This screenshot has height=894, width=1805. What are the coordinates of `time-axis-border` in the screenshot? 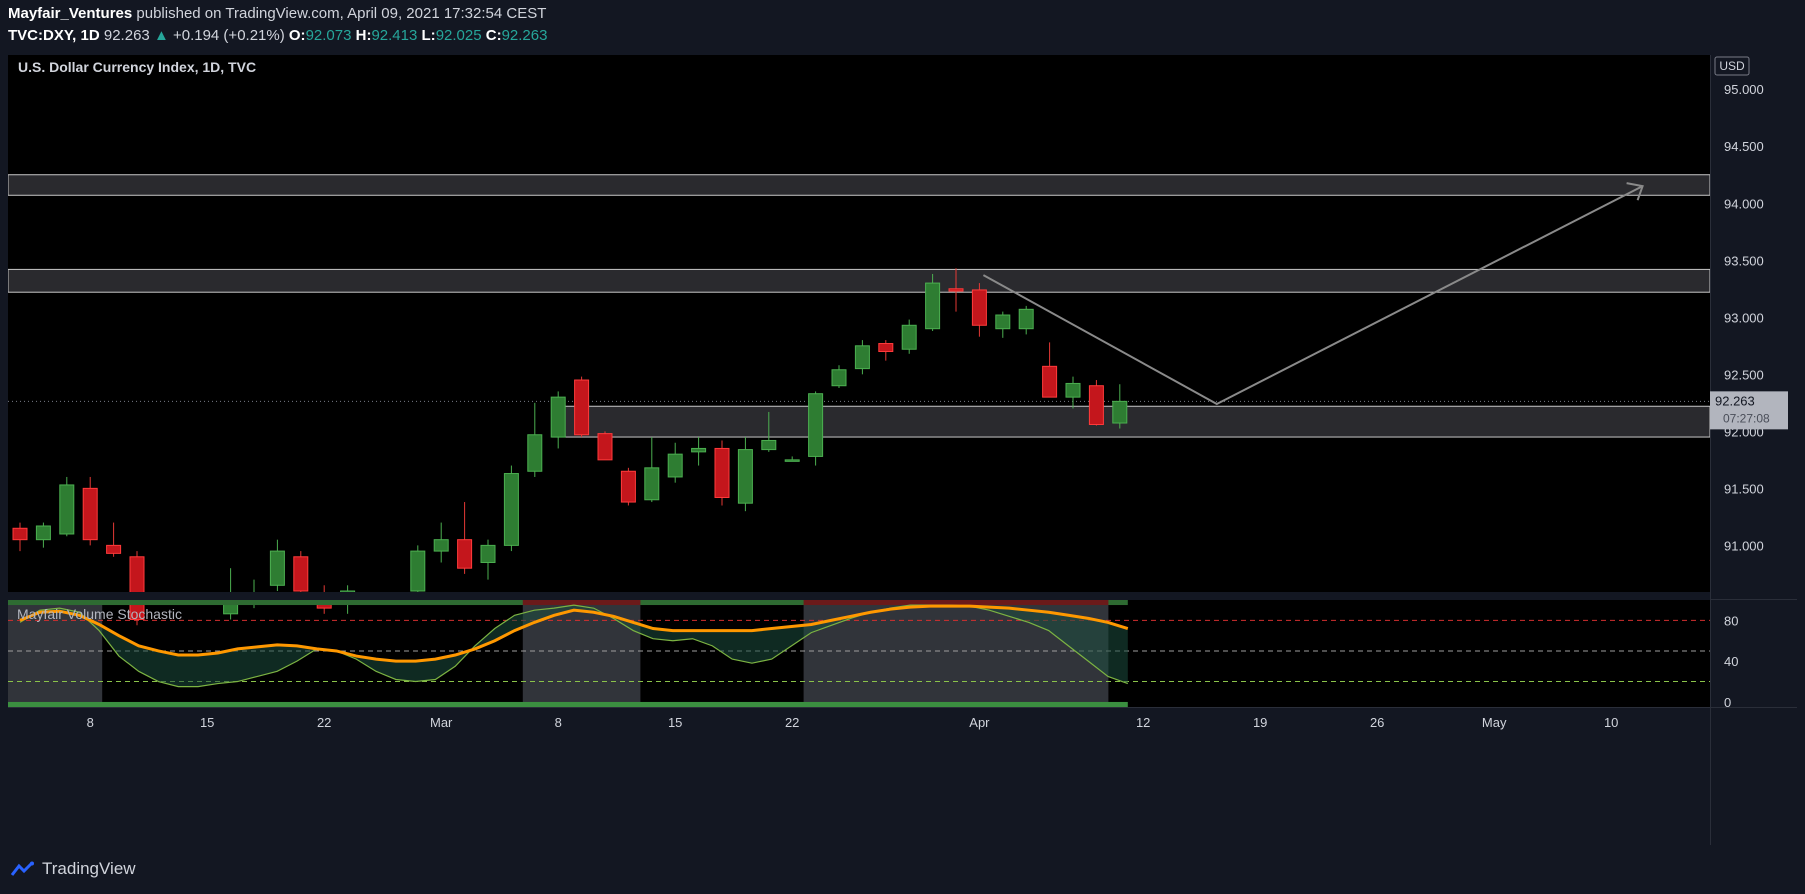 It's located at (859, 707).